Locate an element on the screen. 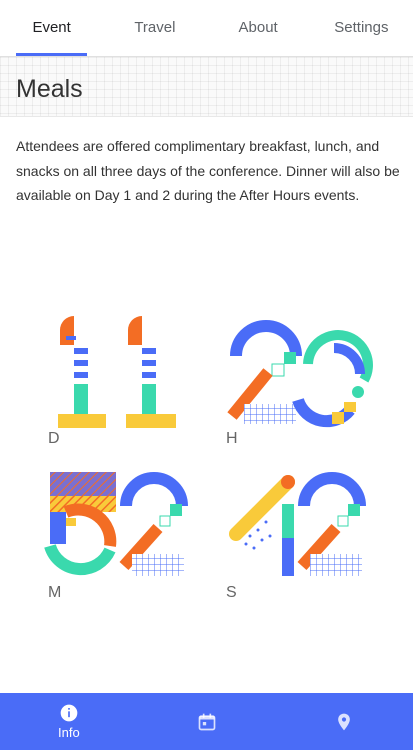 The height and width of the screenshot is (750, 413). top-tab-bar: Event Travel About Settings is located at coordinates (206, 28).